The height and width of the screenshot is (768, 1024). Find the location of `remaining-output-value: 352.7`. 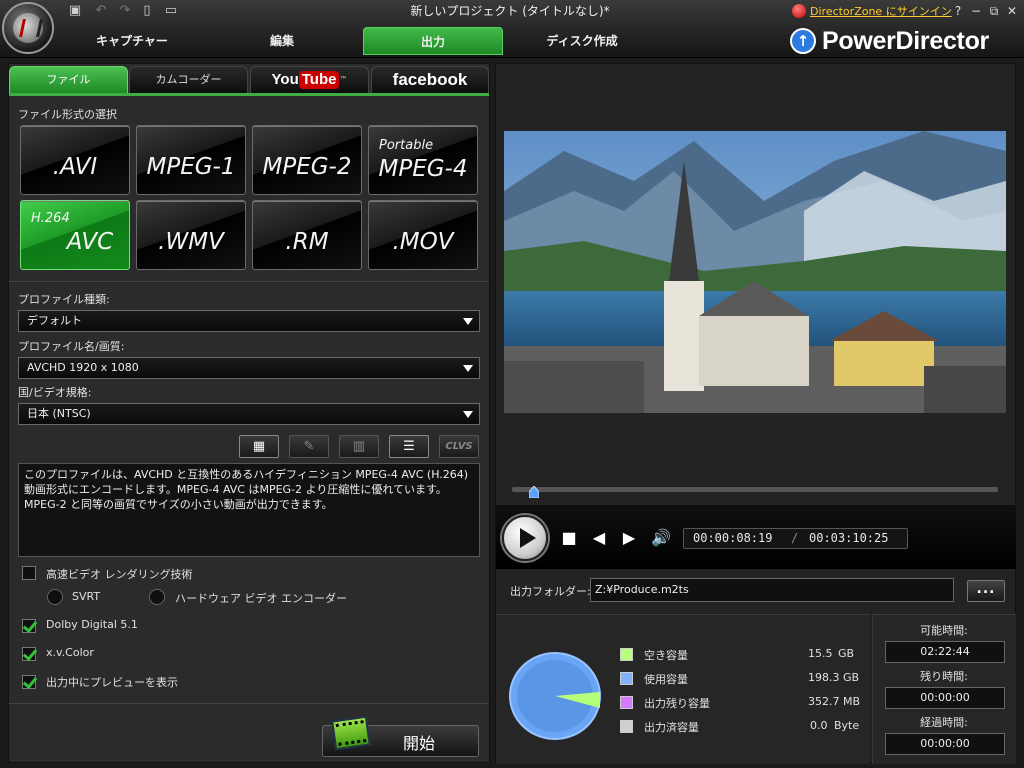

remaining-output-value: 352.7 is located at coordinates (824, 701).